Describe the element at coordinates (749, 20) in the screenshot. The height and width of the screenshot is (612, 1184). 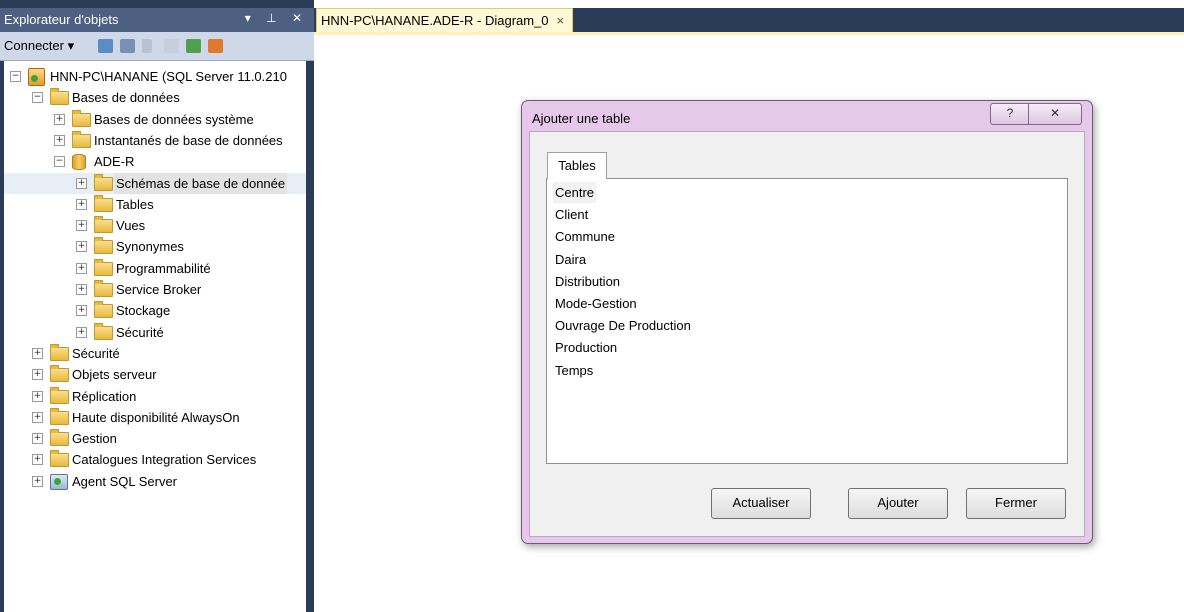
I see `document-tab-strip: HNN-PC\HANANE.ADE-R - Diagram_0 ×` at that location.